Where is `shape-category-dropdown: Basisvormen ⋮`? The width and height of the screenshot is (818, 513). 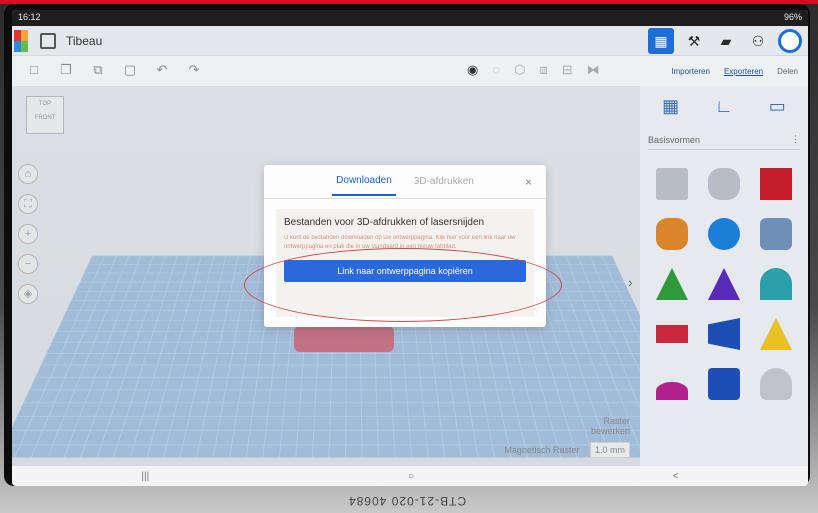 shape-category-dropdown: Basisvormen ⋮ is located at coordinates (724, 140).